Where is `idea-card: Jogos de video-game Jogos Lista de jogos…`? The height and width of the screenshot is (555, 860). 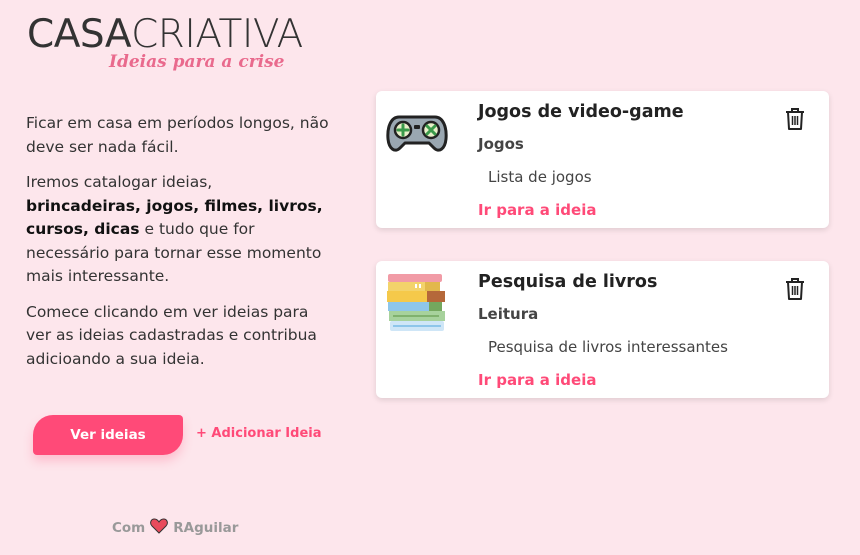 idea-card: Jogos de video-game Jogos Lista de jogos… is located at coordinates (602, 159).